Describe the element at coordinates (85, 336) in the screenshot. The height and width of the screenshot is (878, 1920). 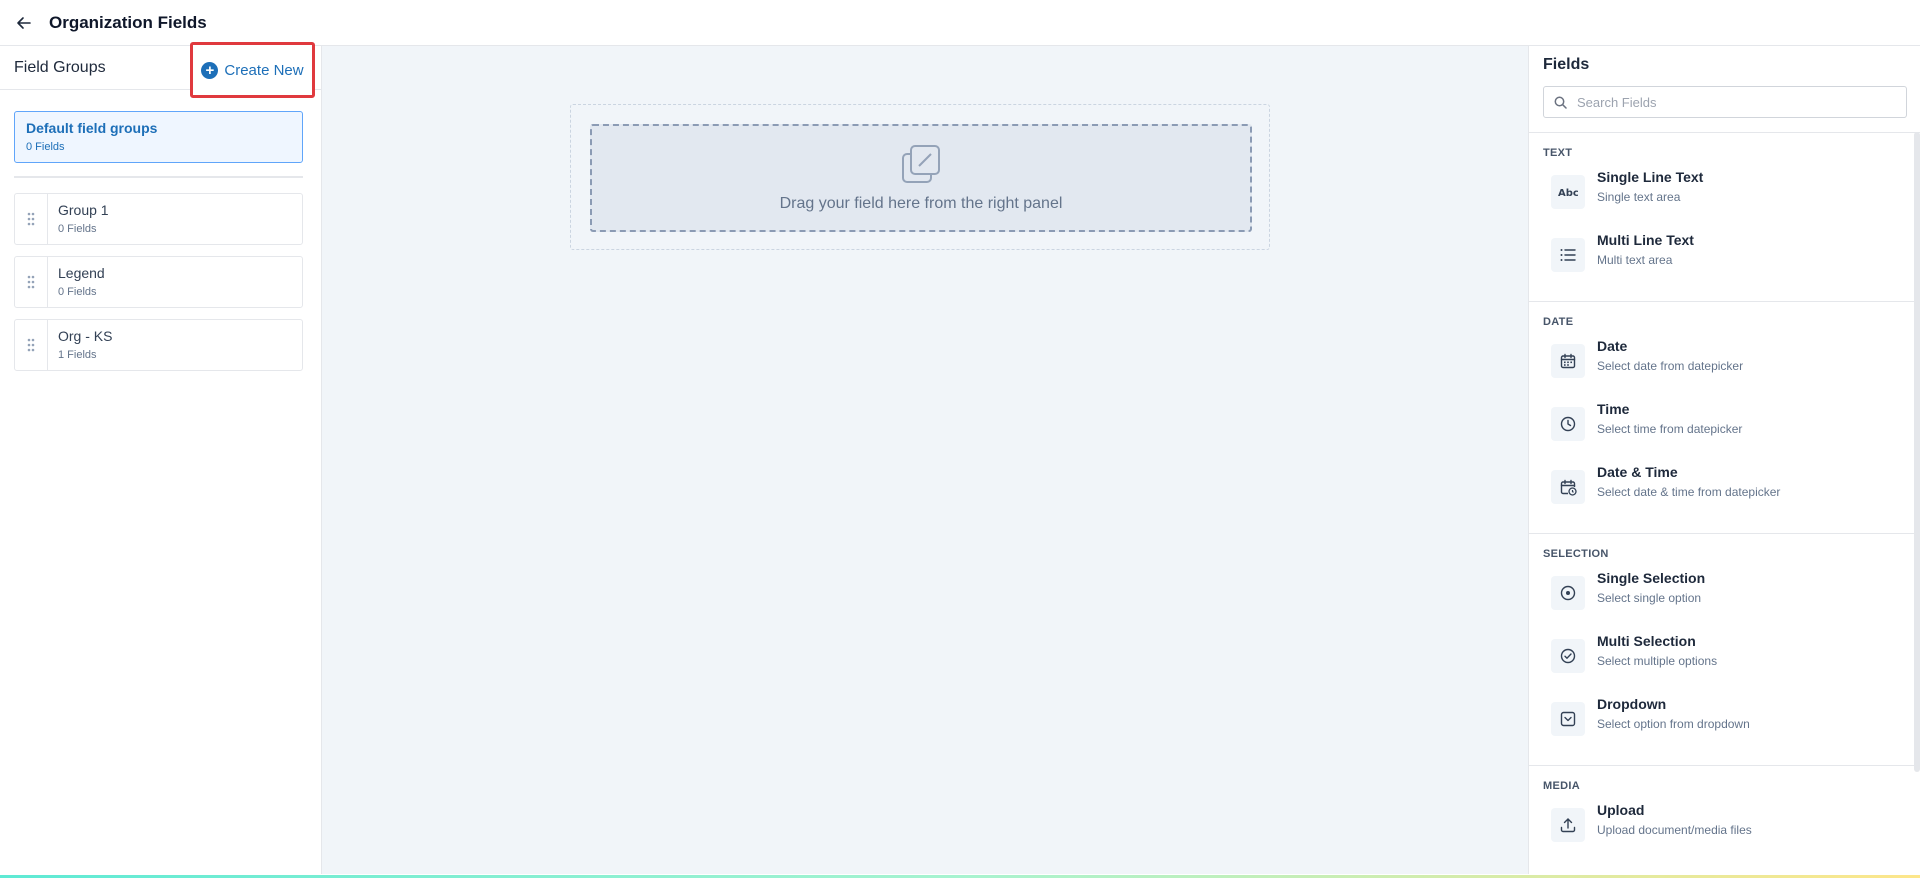
I see `group-title: Org - KS` at that location.